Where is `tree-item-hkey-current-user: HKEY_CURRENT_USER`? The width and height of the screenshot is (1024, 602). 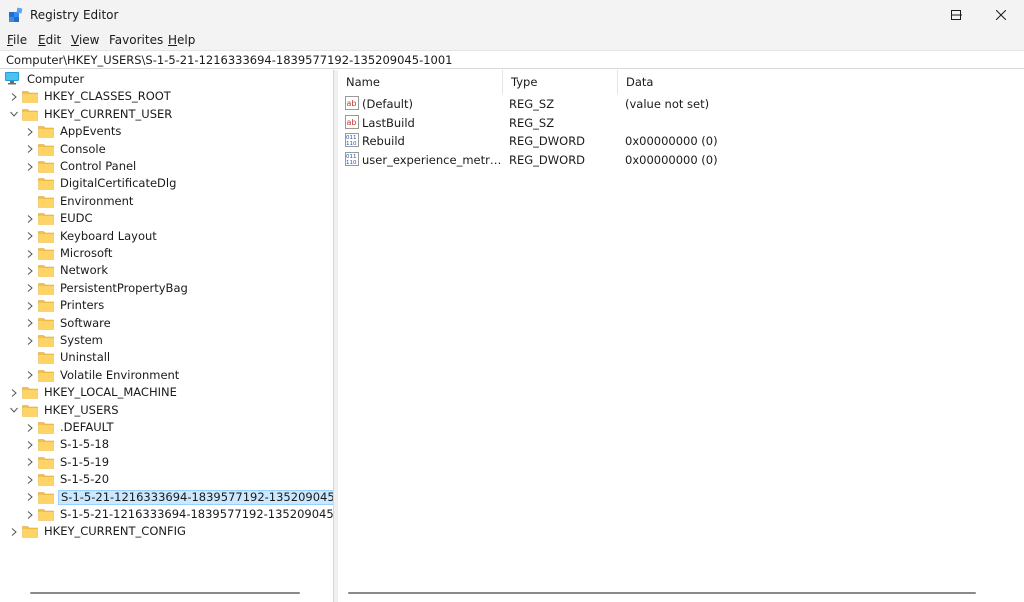
tree-item-hkey-current-user: HKEY_CURRENT_USER is located at coordinates (91, 114).